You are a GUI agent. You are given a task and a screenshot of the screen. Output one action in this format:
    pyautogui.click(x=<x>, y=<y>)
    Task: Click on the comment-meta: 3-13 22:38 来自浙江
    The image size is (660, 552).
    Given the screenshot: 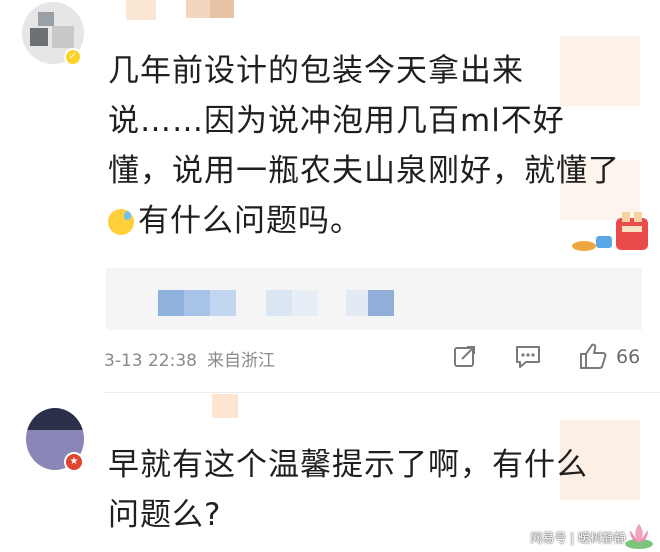 What is the action you would take?
    pyautogui.click(x=189, y=358)
    